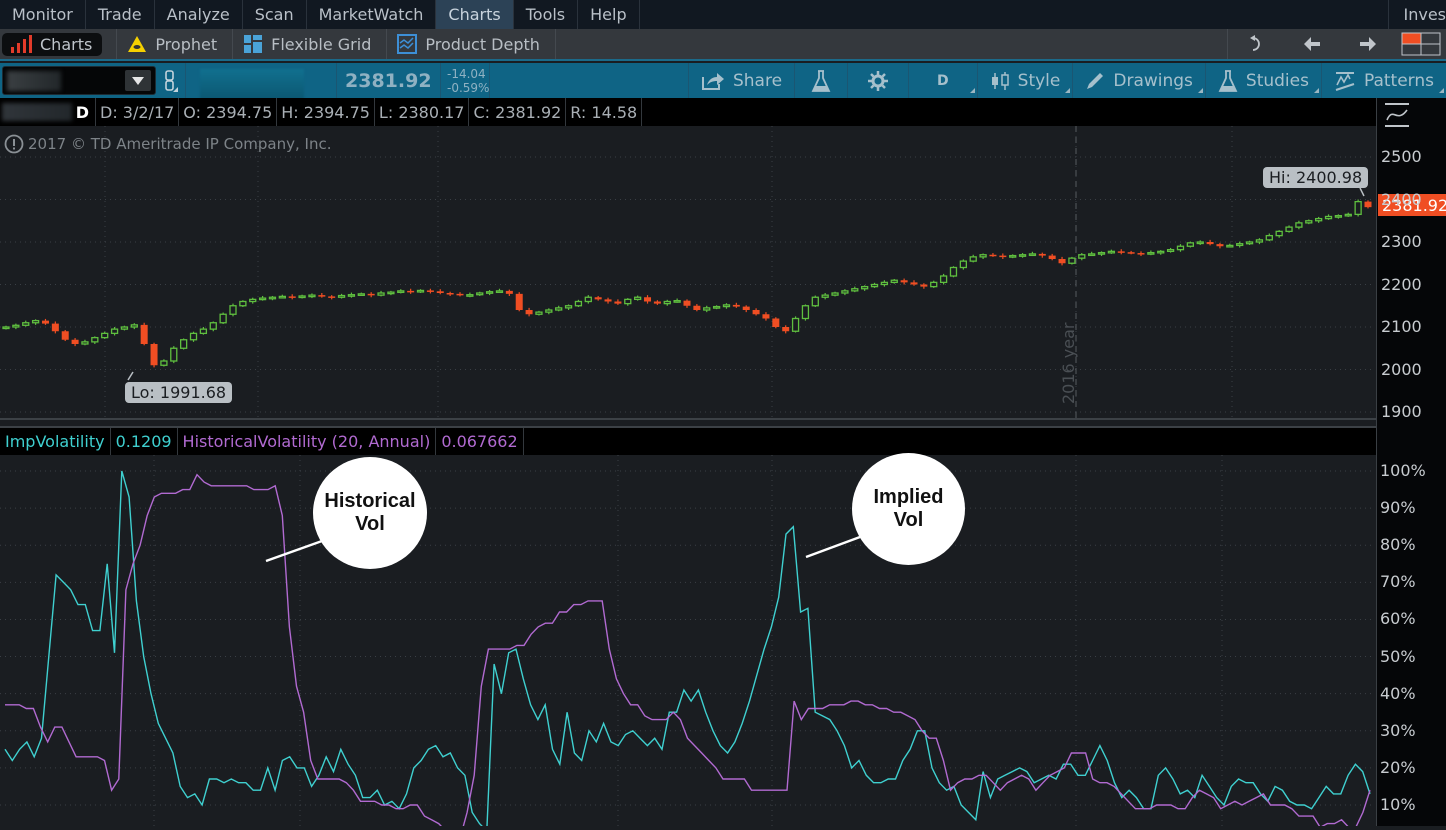 This screenshot has width=1446, height=830. What do you see at coordinates (422, 112) in the screenshot?
I see `ohlc-low: L: 2380.17` at bounding box center [422, 112].